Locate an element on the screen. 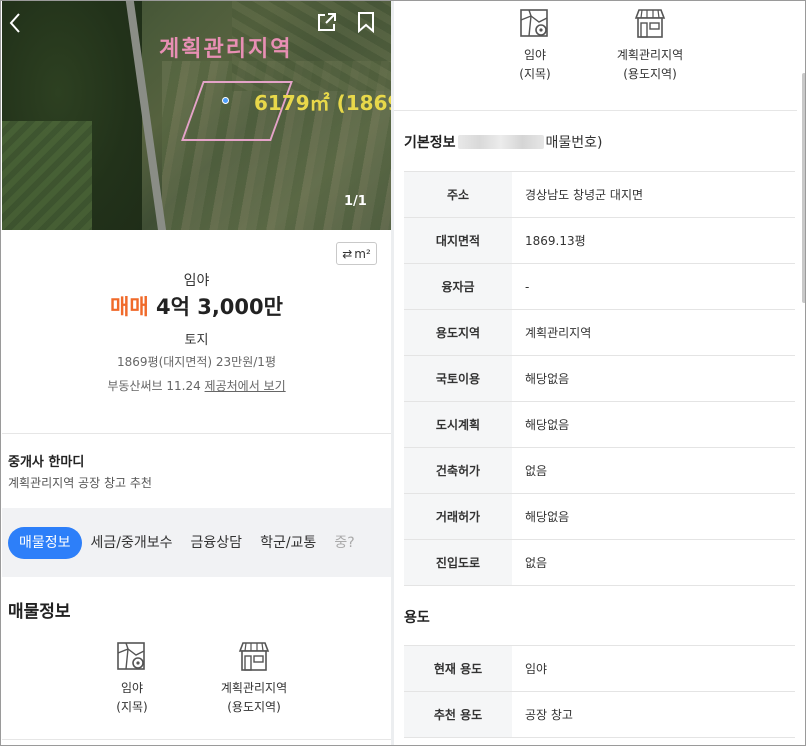 The width and height of the screenshot is (806, 746). usage-table: 현재 용도 임야 추천 용도 공장 창고 is located at coordinates (599, 691).